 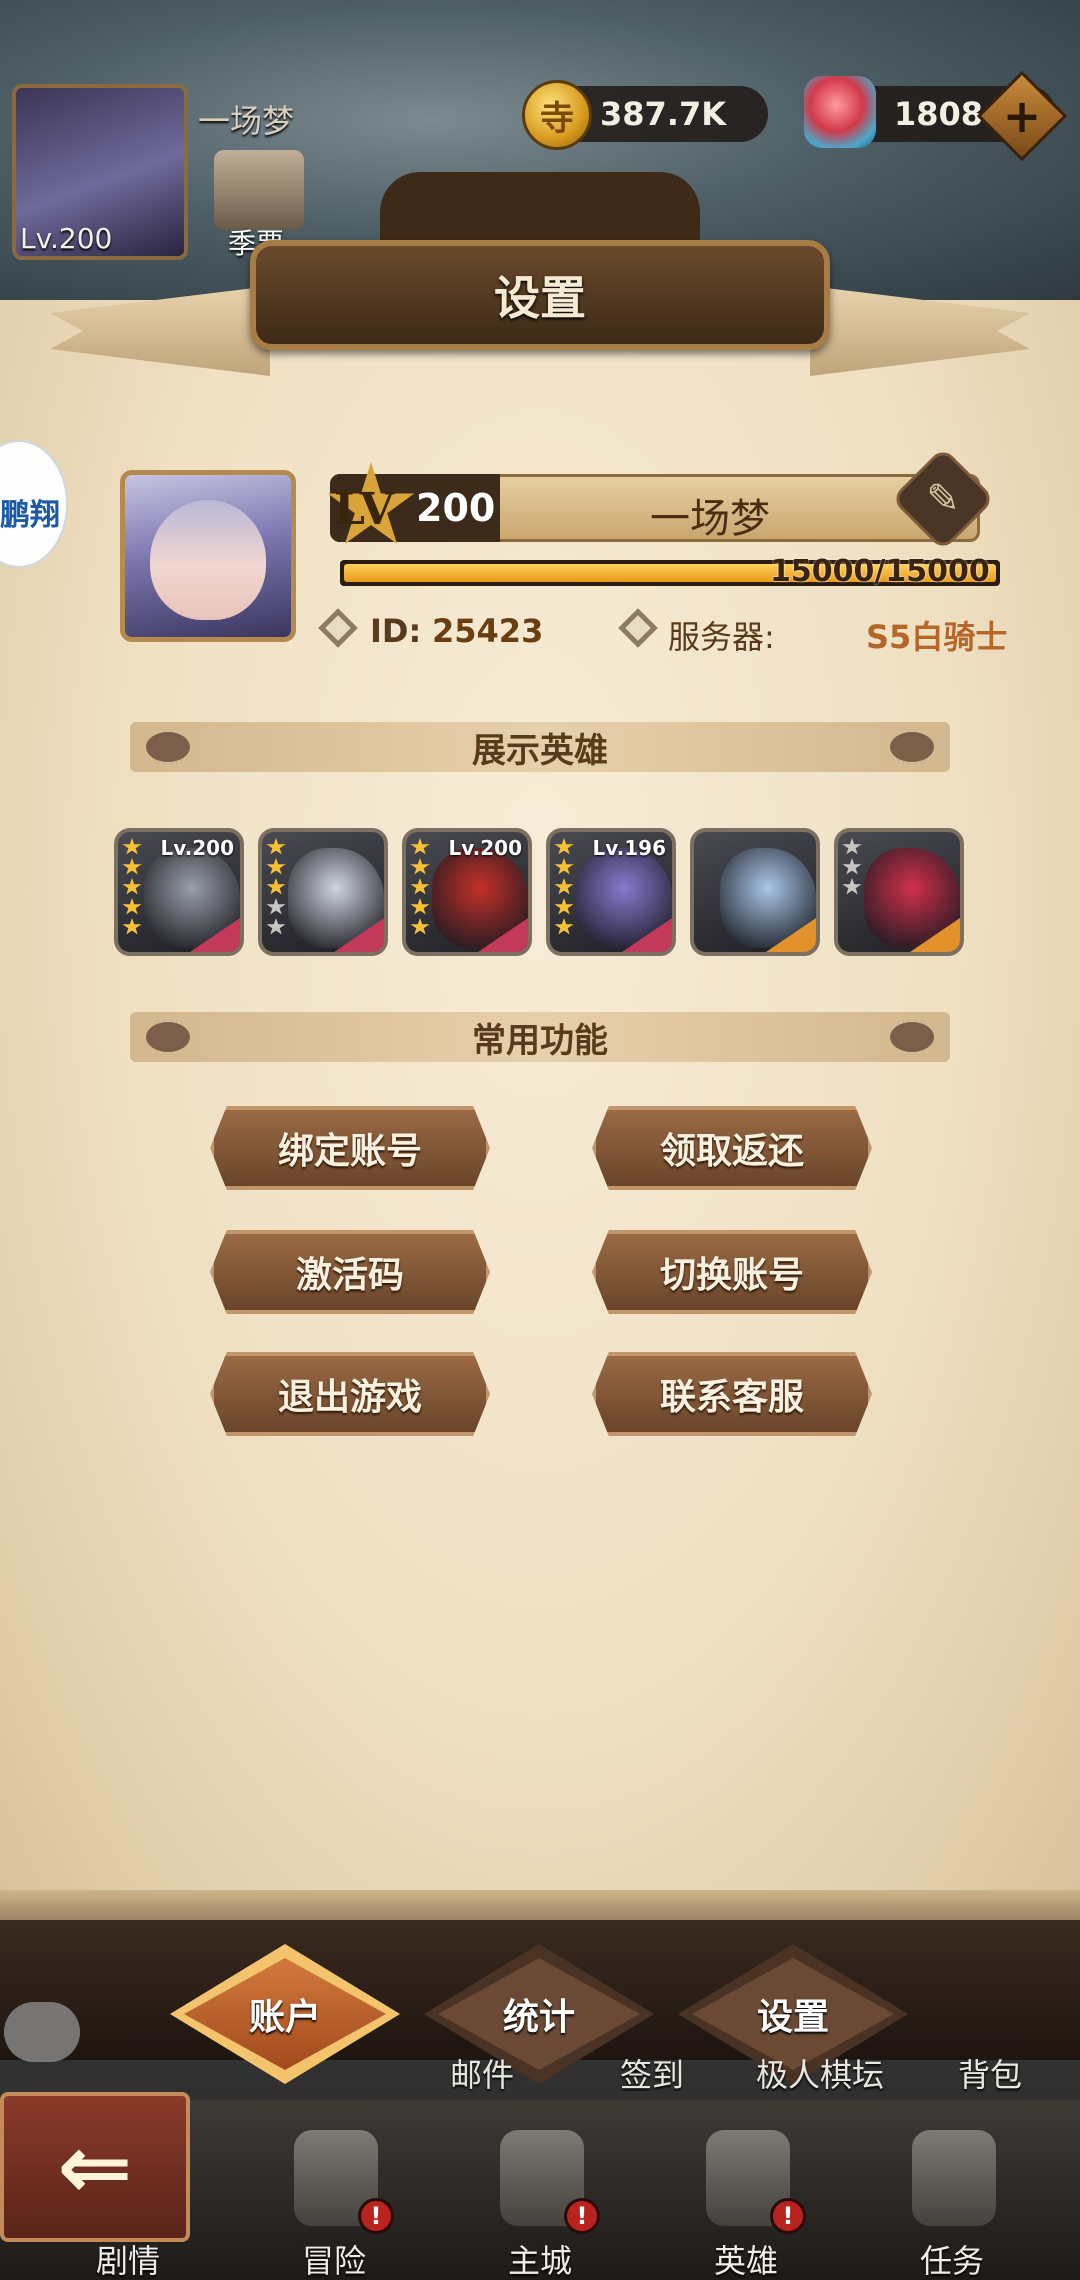 What do you see at coordinates (943, 499) in the screenshot?
I see `quill-icon: ✎` at bounding box center [943, 499].